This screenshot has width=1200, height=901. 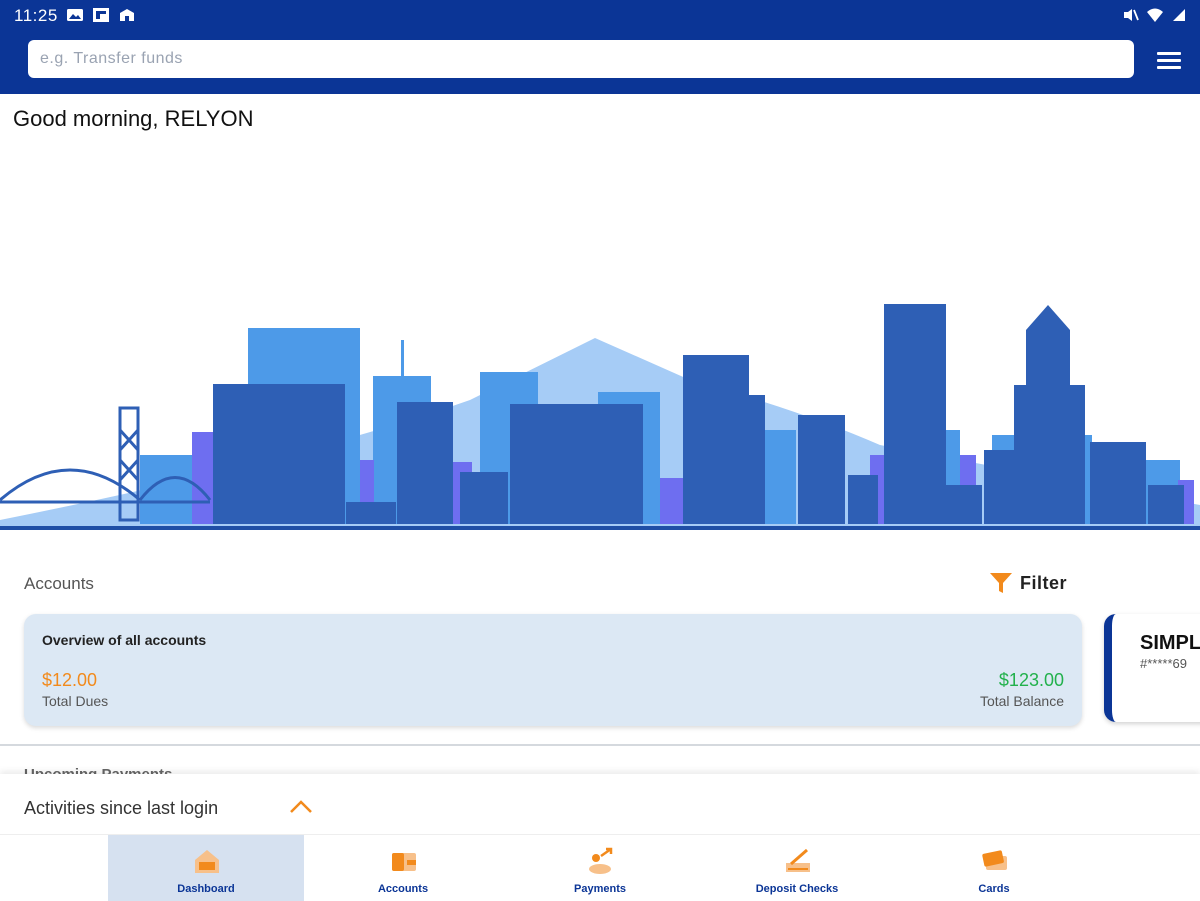 What do you see at coordinates (1170, 643) in the screenshot?
I see `account-name: SIMPL` at bounding box center [1170, 643].